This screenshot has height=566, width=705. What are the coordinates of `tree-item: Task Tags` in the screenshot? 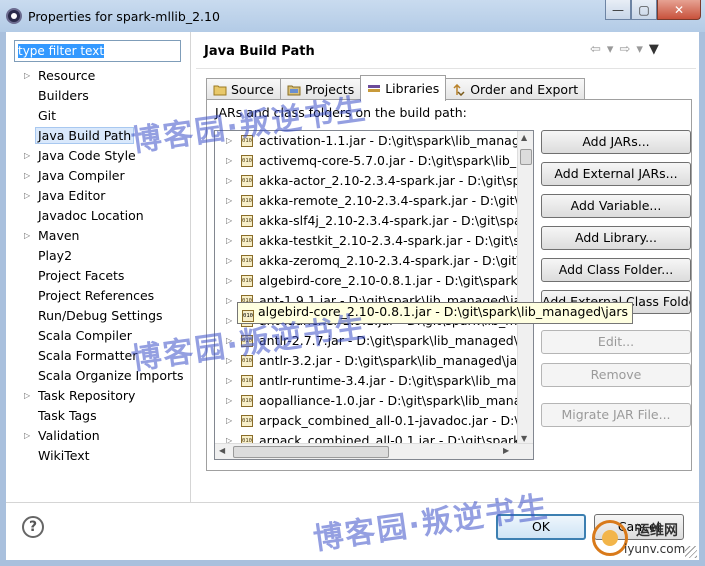 It's located at (101, 416).